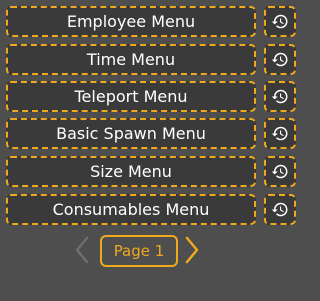 The height and width of the screenshot is (301, 320). I want to click on teleport-menu-button: Teleport Menu, so click(131, 96).